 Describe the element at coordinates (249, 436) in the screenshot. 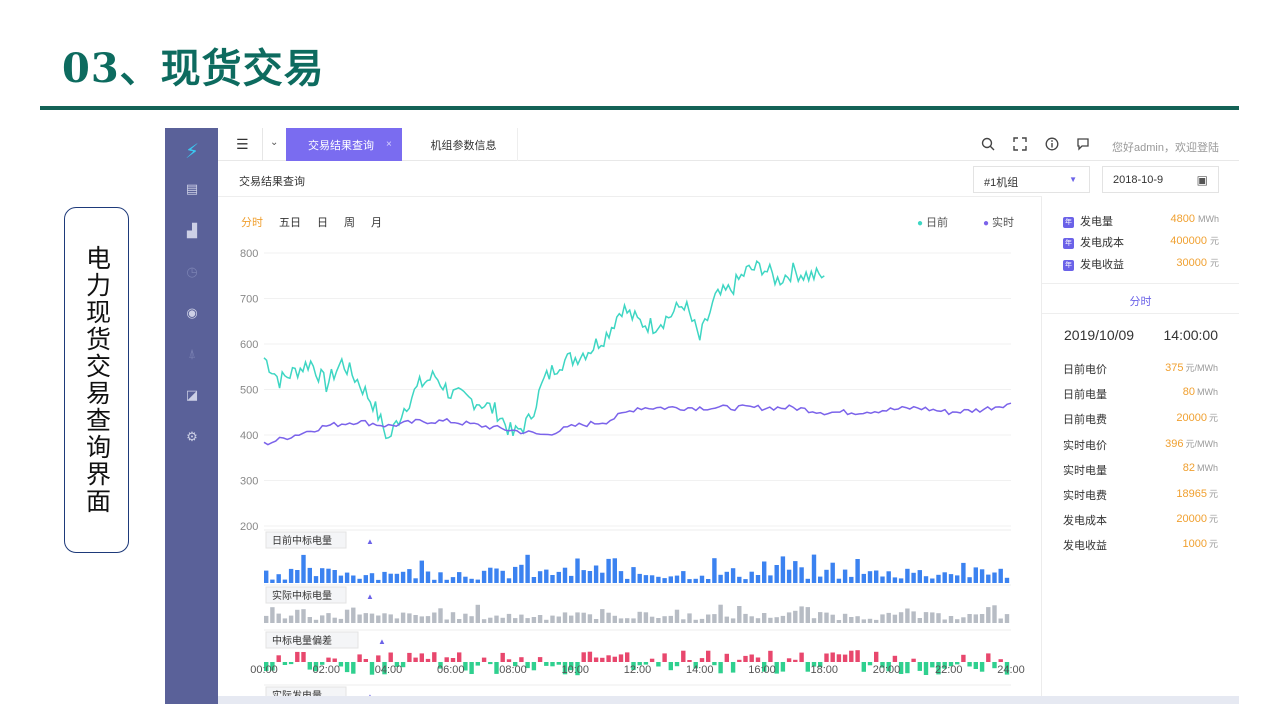

I see `y-tick-label: 400` at that location.